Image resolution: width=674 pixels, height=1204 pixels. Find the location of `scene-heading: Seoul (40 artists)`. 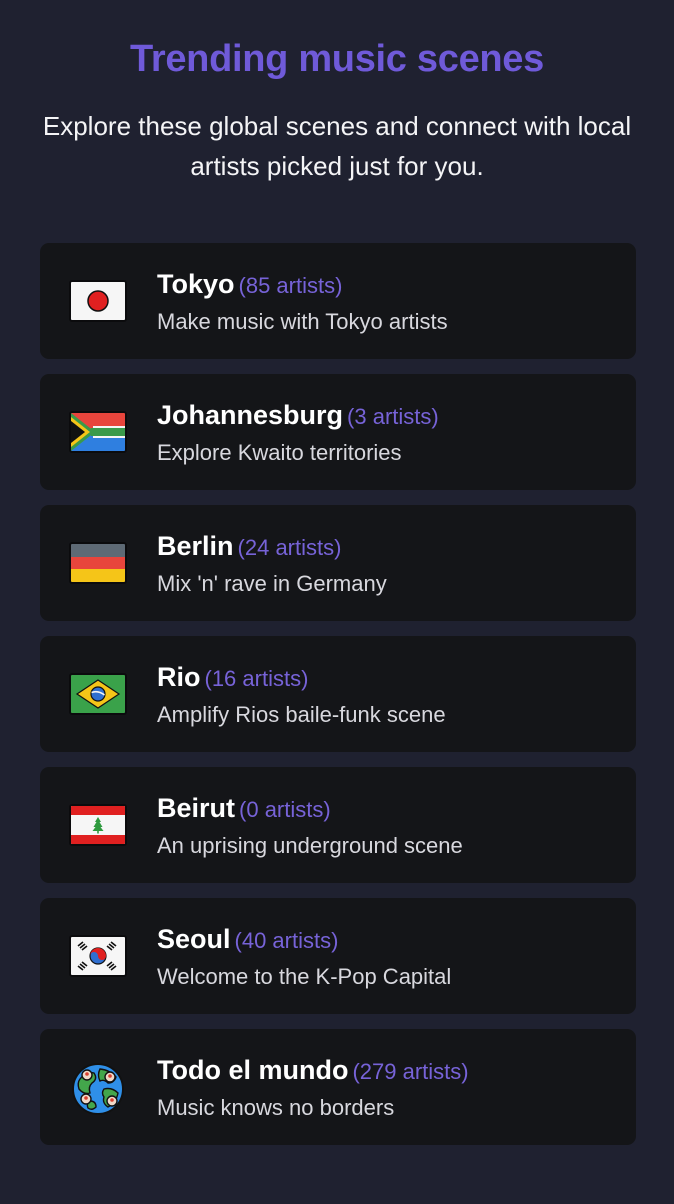

scene-heading: Seoul (40 artists) is located at coordinates (247, 939).